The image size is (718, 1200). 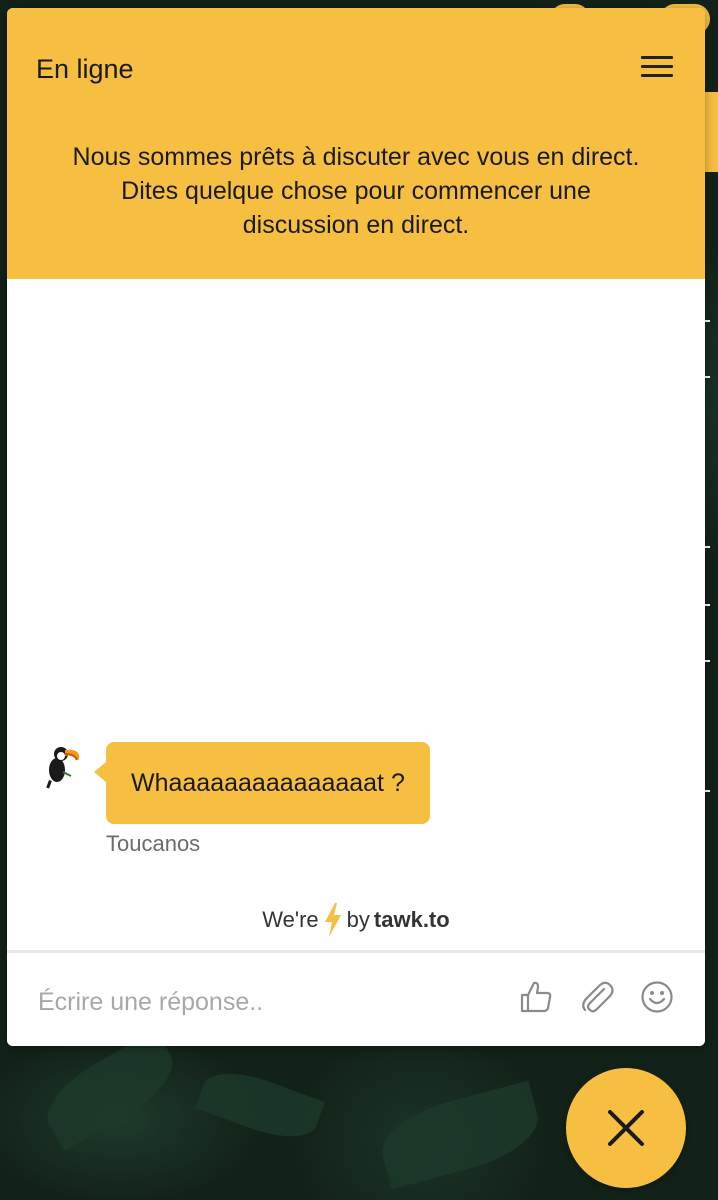 I want to click on smiley-icon, so click(x=657, y=997).